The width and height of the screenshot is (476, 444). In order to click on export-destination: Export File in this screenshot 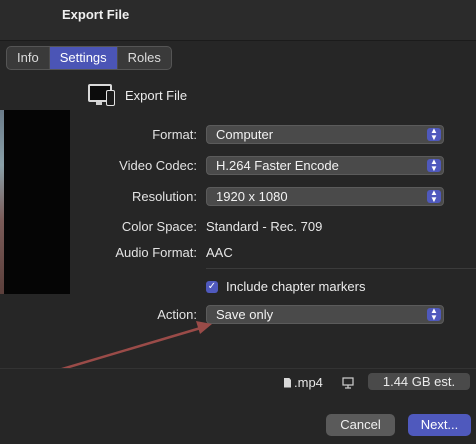, I will do `click(137, 95)`.